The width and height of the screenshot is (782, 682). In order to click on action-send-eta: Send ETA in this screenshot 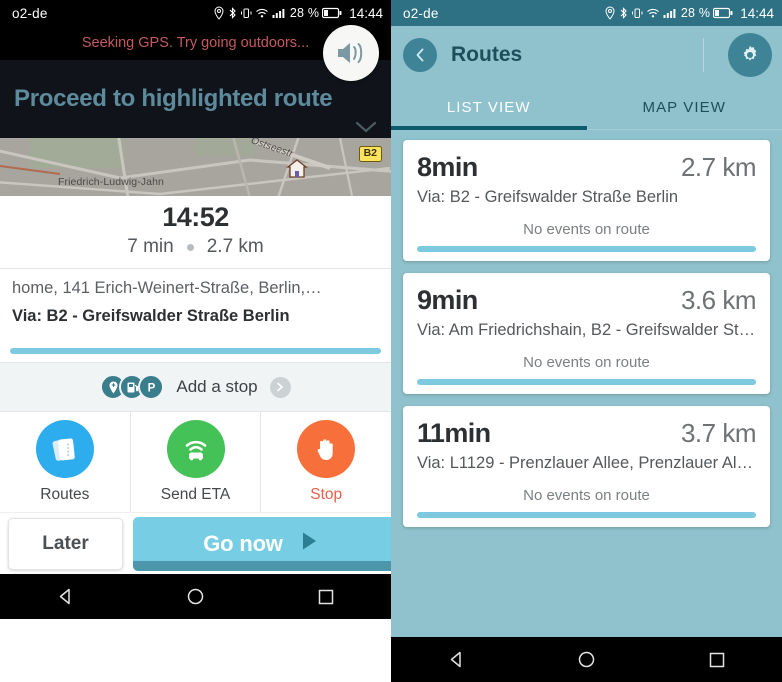, I will do `click(196, 462)`.